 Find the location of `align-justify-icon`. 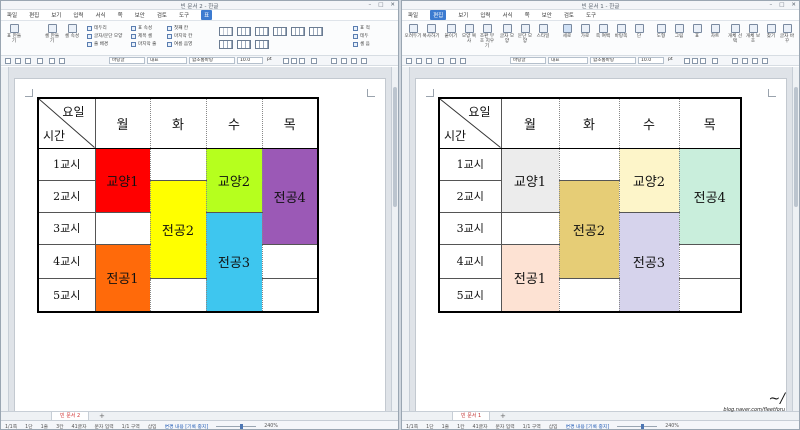

align-justify-icon is located at coordinates (765, 61).